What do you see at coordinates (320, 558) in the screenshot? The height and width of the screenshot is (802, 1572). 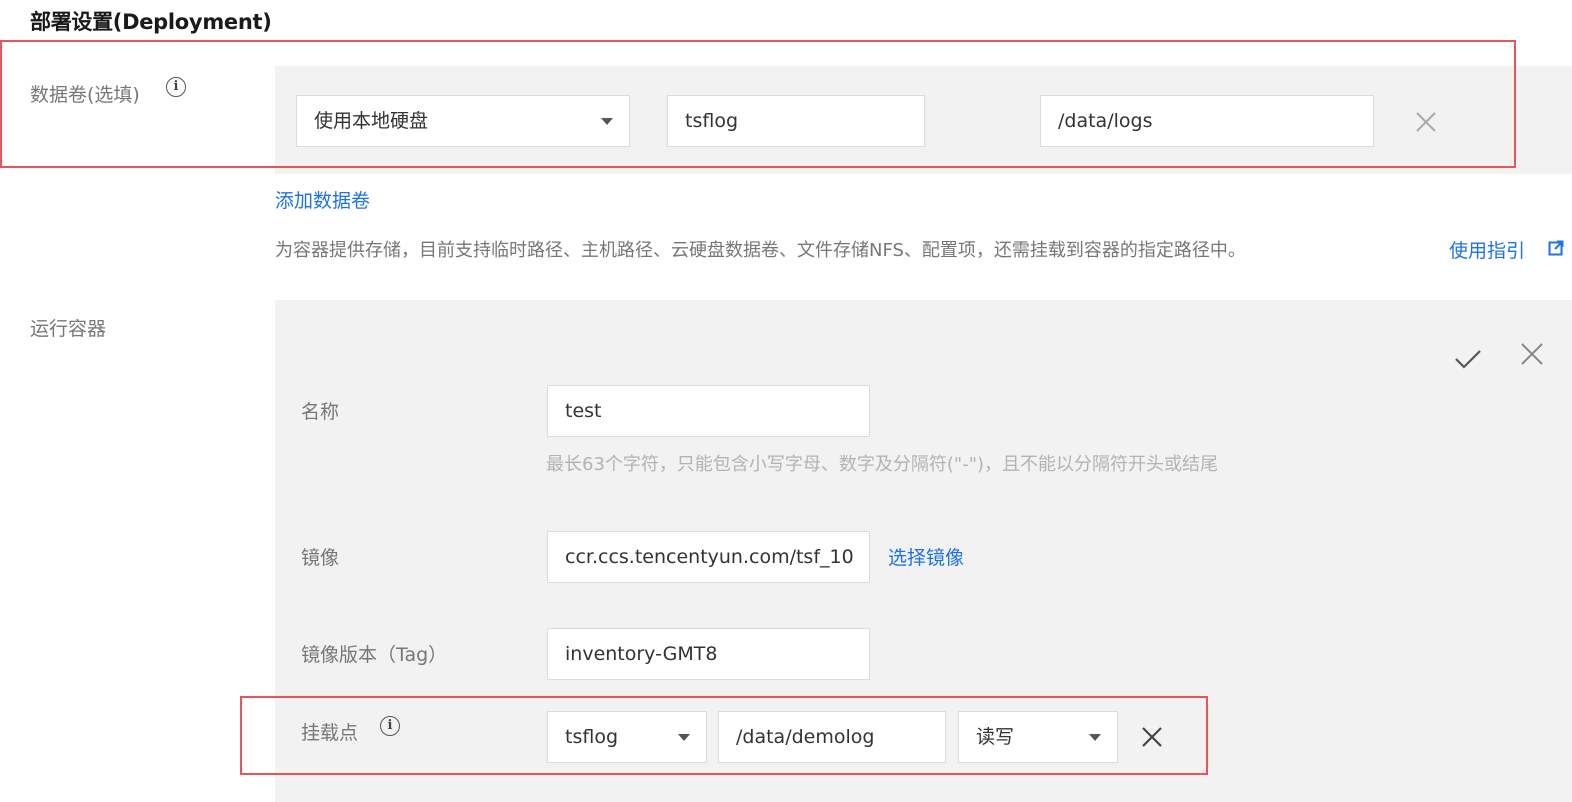 I see `image-label: 镜像` at bounding box center [320, 558].